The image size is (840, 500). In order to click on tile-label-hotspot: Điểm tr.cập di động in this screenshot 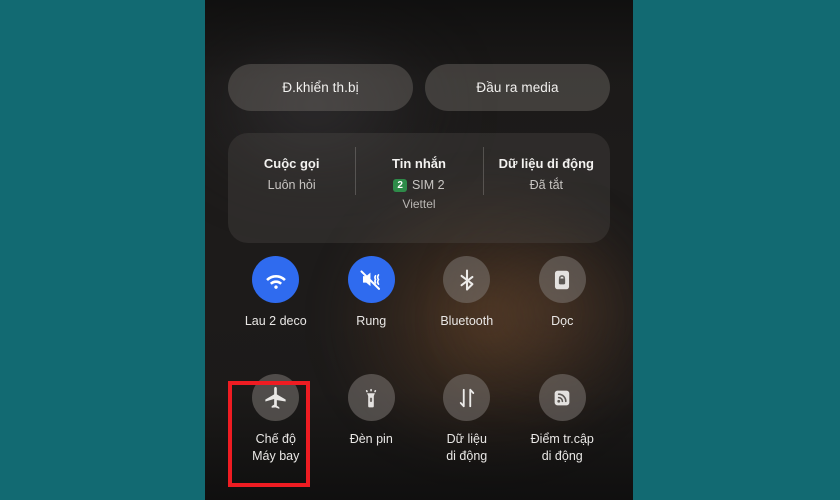, I will do `click(562, 447)`.